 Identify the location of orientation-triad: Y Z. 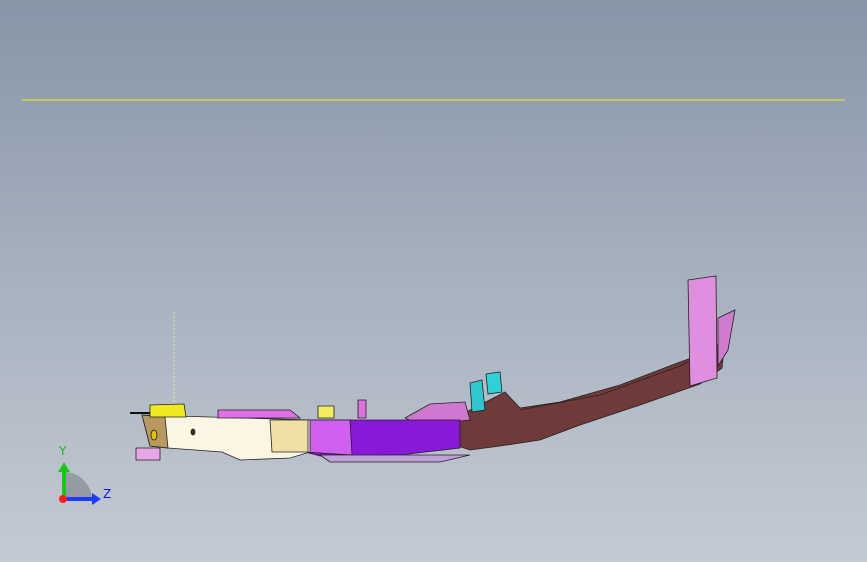
(84, 474).